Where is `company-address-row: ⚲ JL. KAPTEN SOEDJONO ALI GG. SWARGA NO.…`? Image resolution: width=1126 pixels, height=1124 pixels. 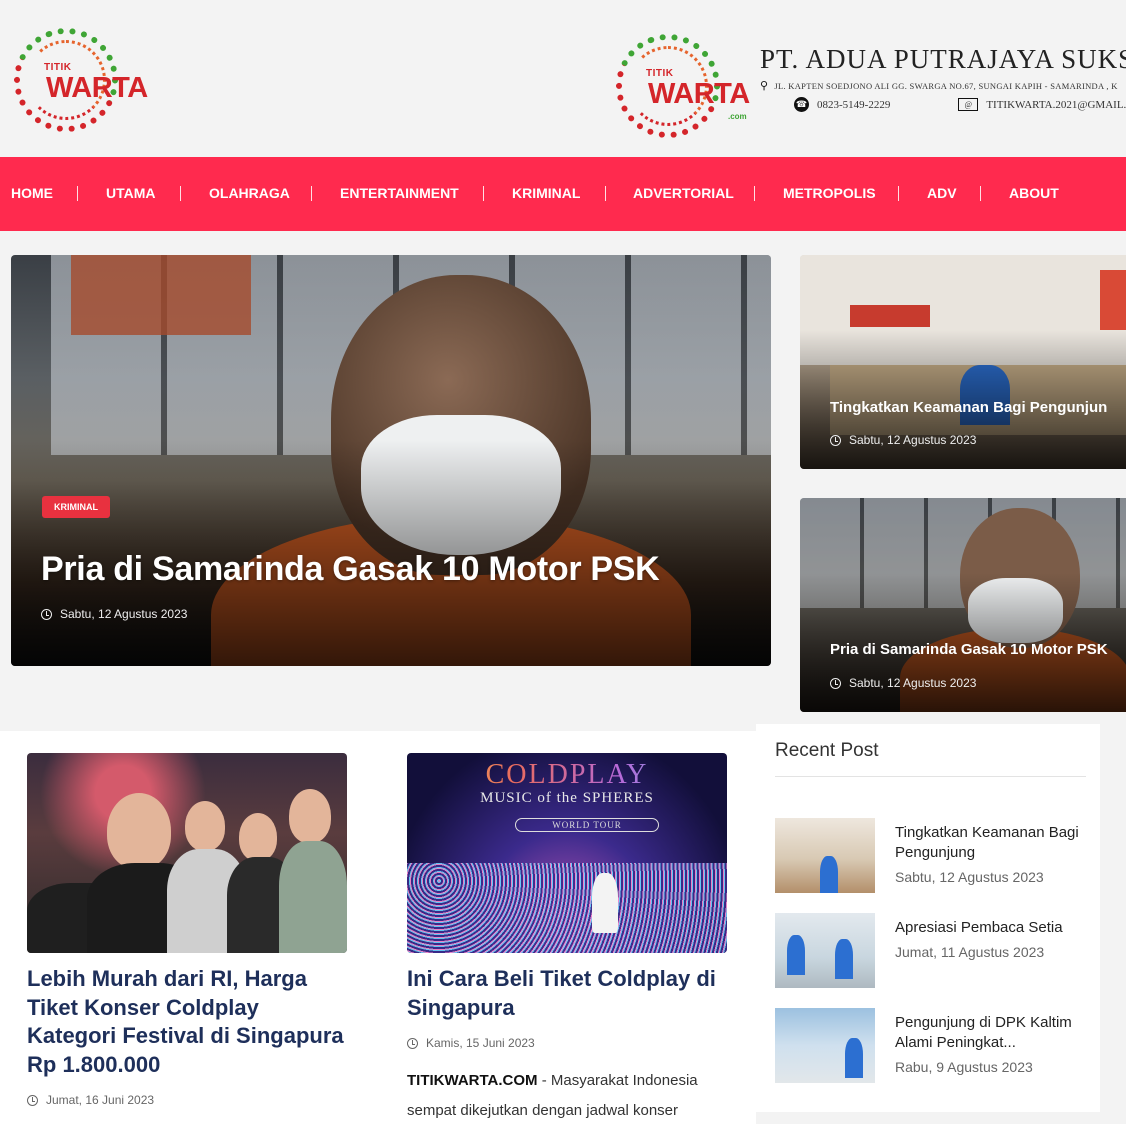
company-address-row: ⚲ JL. KAPTEN SOEDJONO ALI GG. SWARGA NO.… is located at coordinates (943, 85).